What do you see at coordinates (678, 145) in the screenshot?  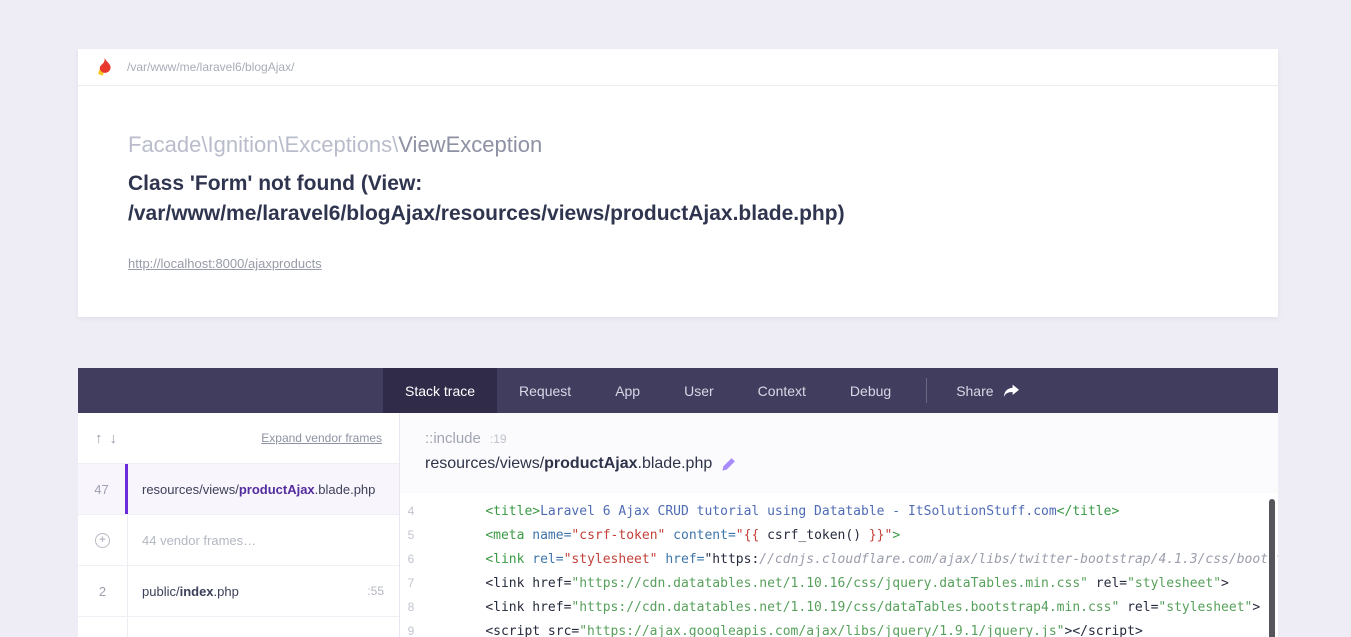 I see `exception-class: Facade\Ignition\Exceptions\ViewException` at bounding box center [678, 145].